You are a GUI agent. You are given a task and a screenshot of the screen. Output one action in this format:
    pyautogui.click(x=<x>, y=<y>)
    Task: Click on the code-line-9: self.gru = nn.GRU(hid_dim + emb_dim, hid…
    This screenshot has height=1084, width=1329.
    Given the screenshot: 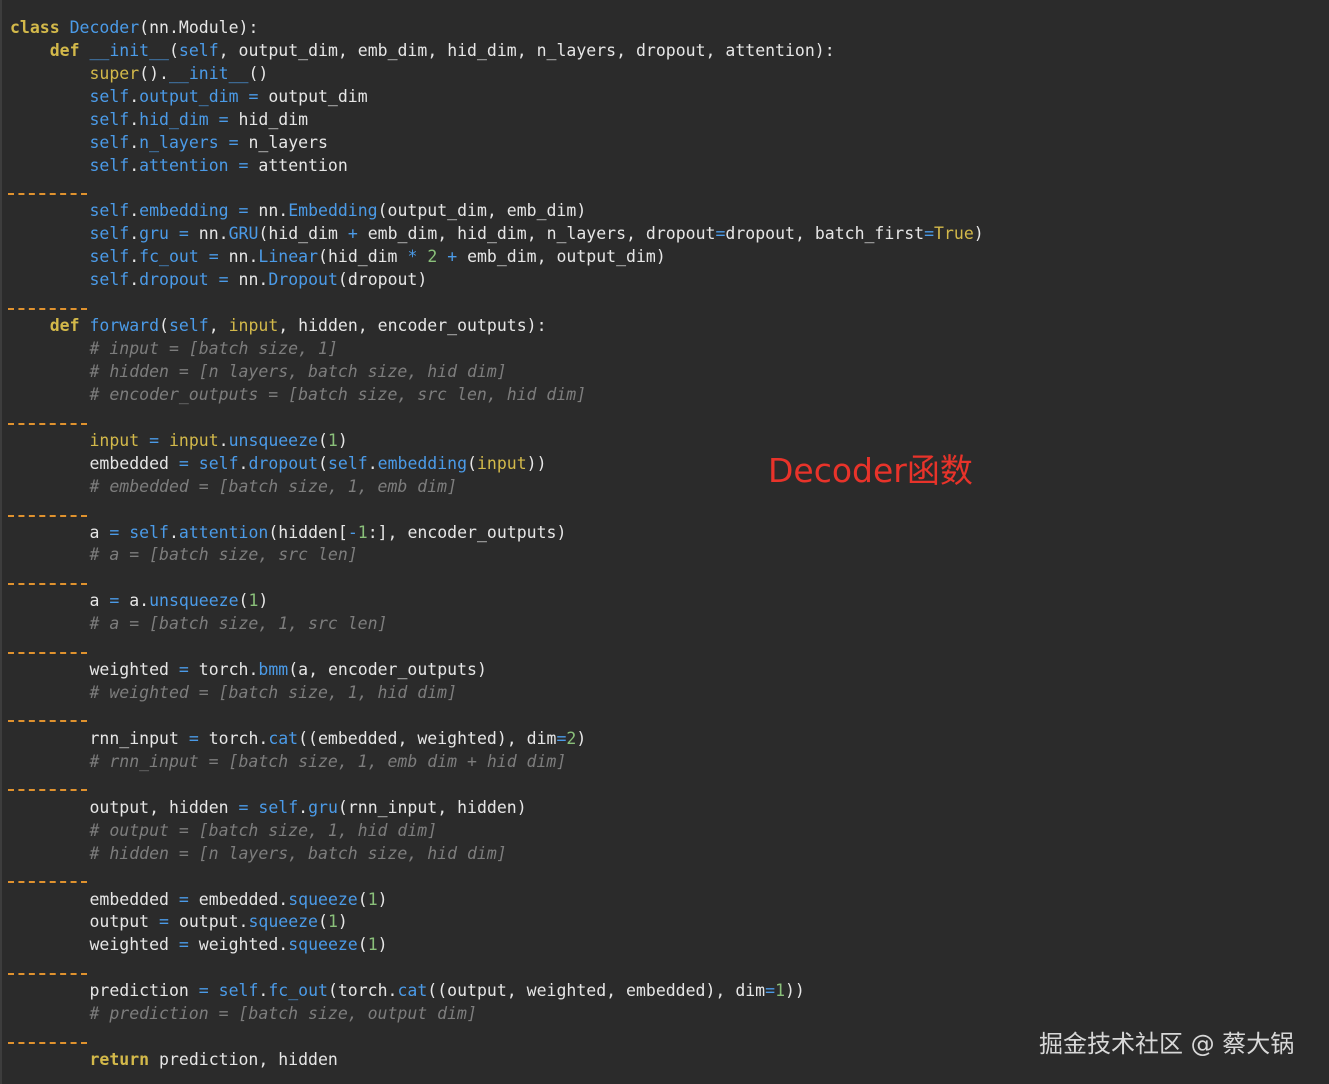 What is the action you would take?
    pyautogui.click(x=536, y=233)
    